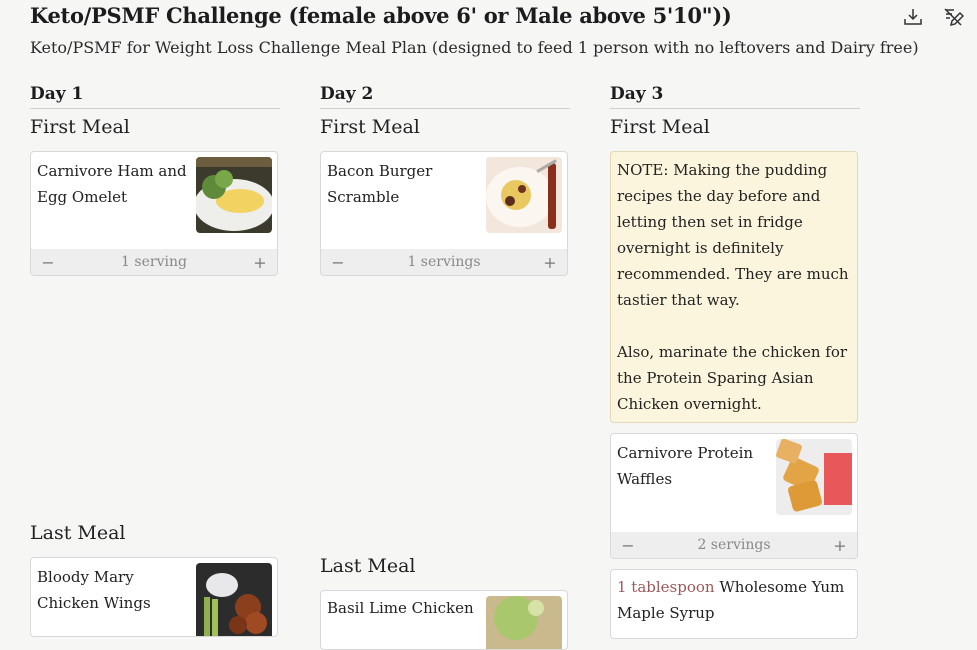 The width and height of the screenshot is (977, 650). Describe the element at coordinates (78, 533) in the screenshot. I see `day-1-last-meal-label: Last Meal` at that location.